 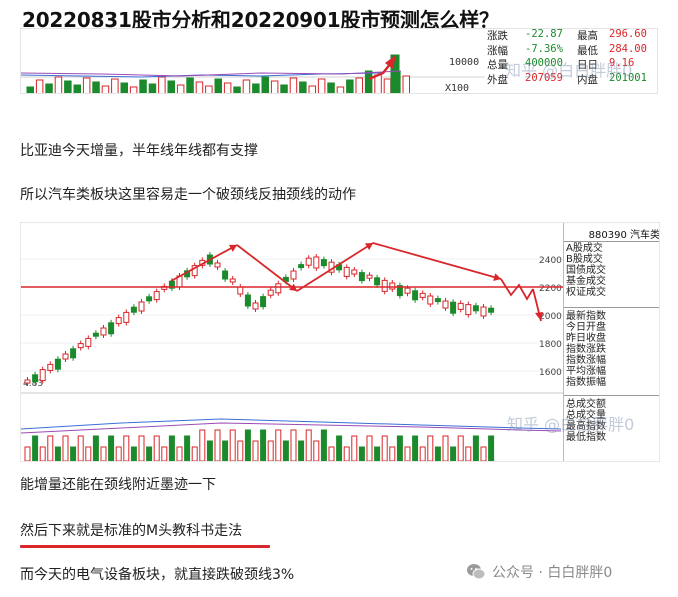 I want to click on side-panel-item: 今日开盘, so click(x=586, y=327).